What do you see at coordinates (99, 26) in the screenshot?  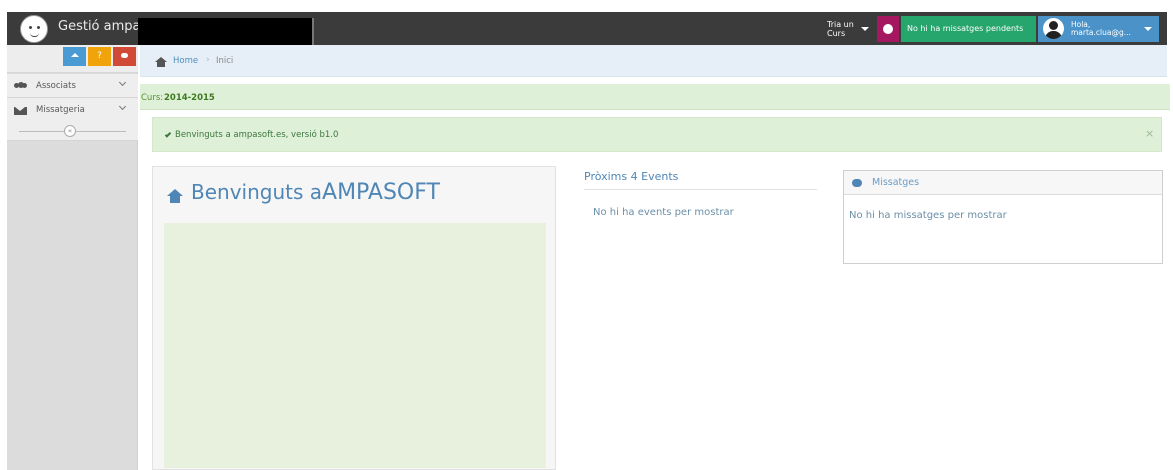 I see `brand-title: Gestió ampa` at bounding box center [99, 26].